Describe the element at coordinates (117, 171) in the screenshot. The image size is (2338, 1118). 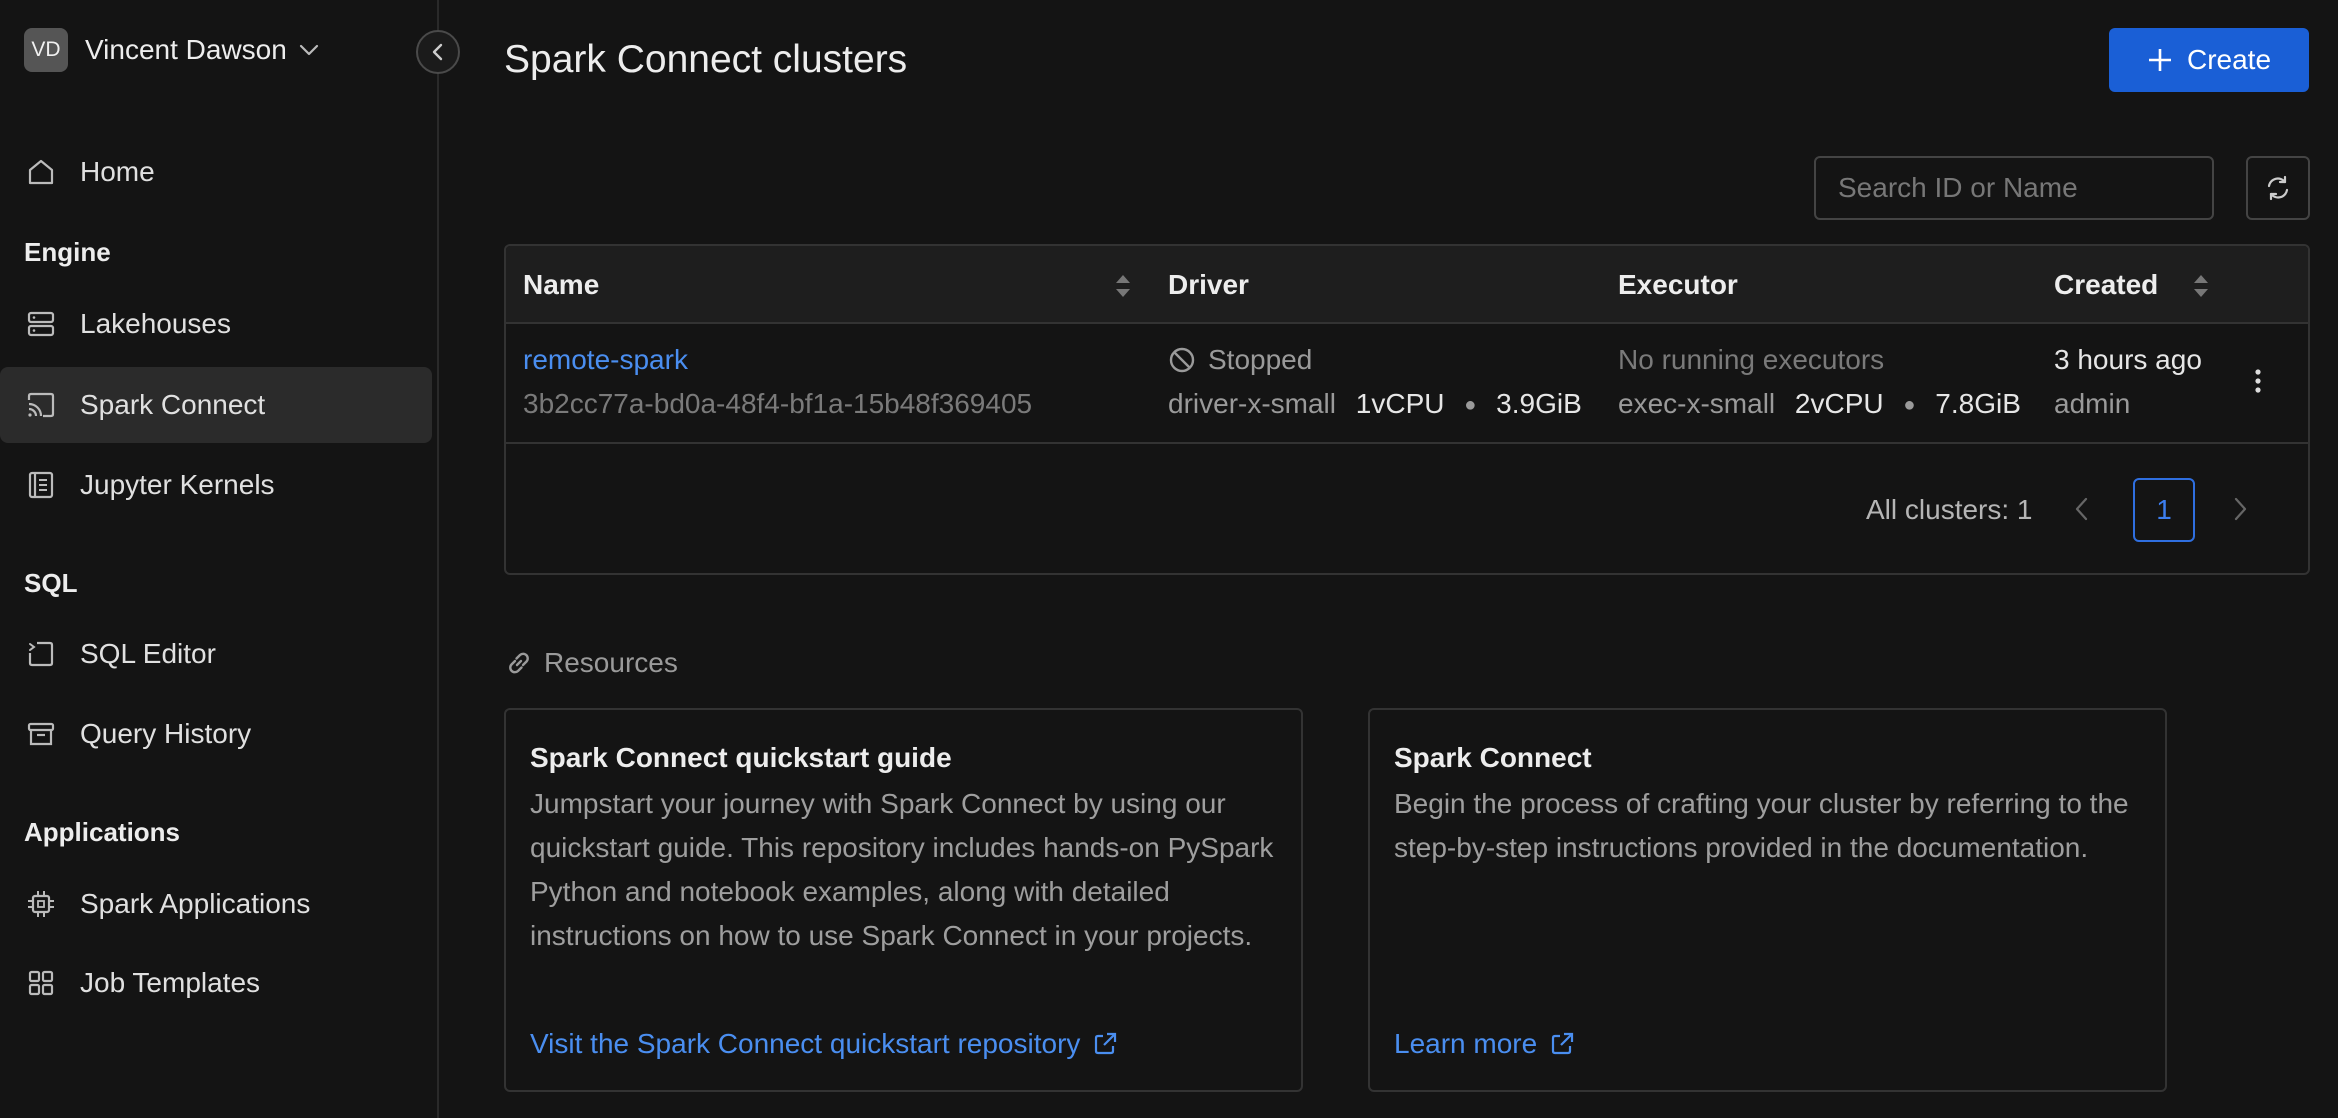
I see `sidebar-item-label: Home` at that location.